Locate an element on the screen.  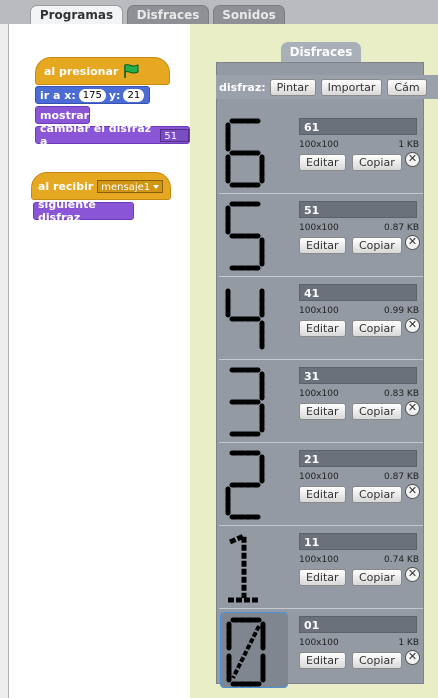
tab-programas: Programas is located at coordinates (76, 15).